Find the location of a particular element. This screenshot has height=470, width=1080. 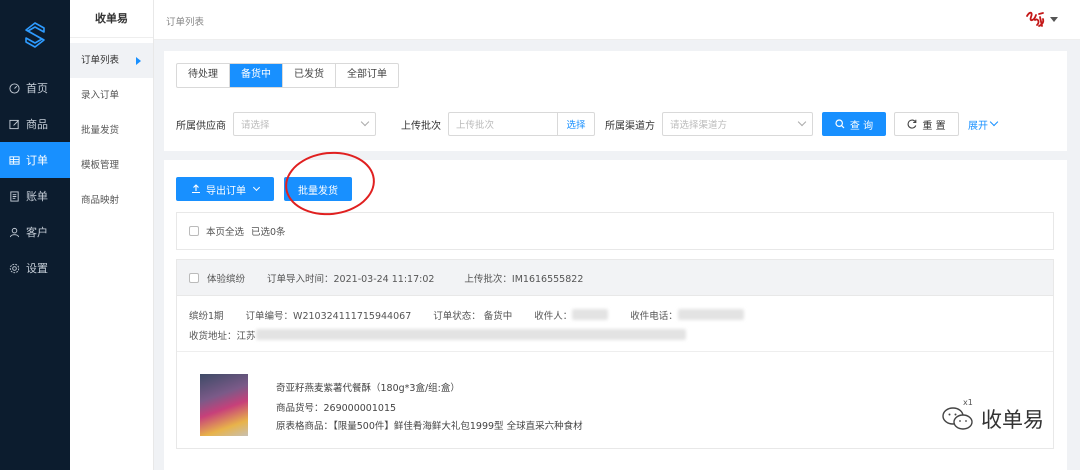

sidebar-item-label: 客户 is located at coordinates (37, 232).